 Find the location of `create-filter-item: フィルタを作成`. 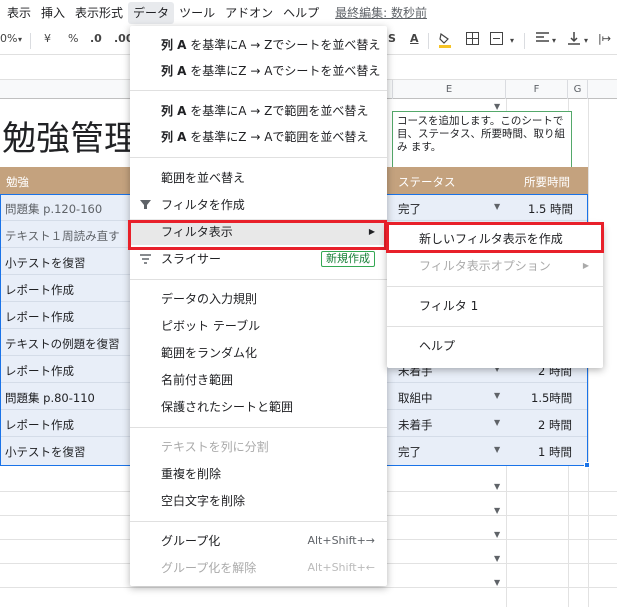

create-filter-item: フィルタを作成 is located at coordinates (258, 205).